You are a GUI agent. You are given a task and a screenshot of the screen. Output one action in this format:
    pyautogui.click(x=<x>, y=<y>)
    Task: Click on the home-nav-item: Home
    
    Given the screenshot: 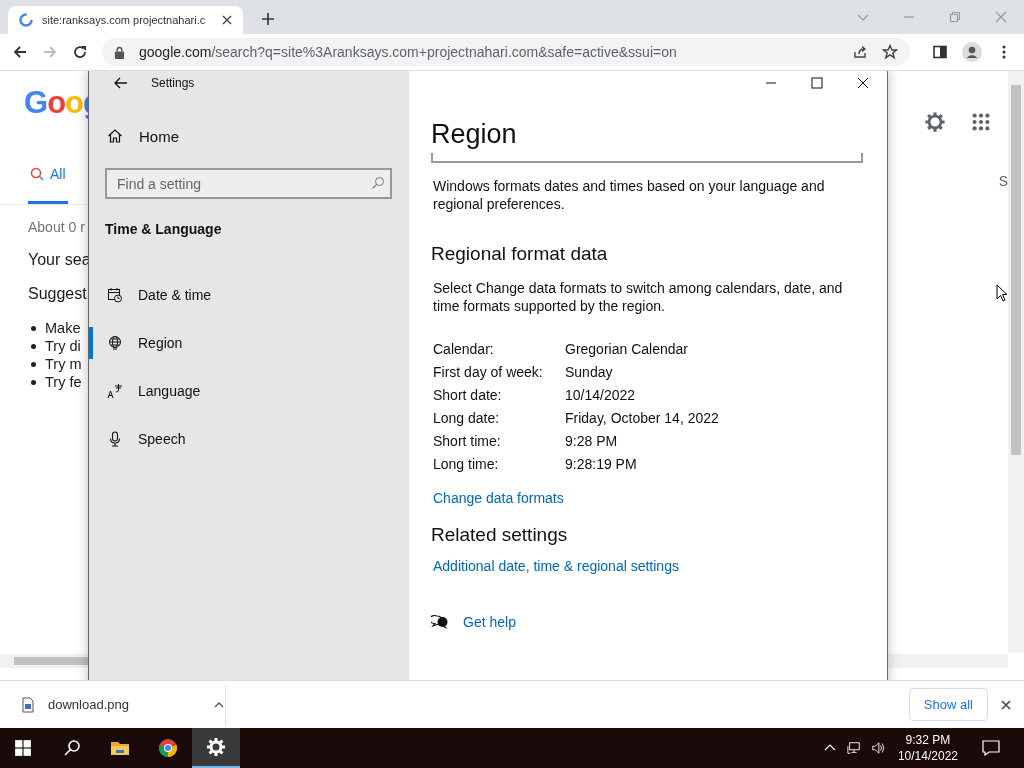 What is the action you would take?
    pyautogui.click(x=257, y=136)
    